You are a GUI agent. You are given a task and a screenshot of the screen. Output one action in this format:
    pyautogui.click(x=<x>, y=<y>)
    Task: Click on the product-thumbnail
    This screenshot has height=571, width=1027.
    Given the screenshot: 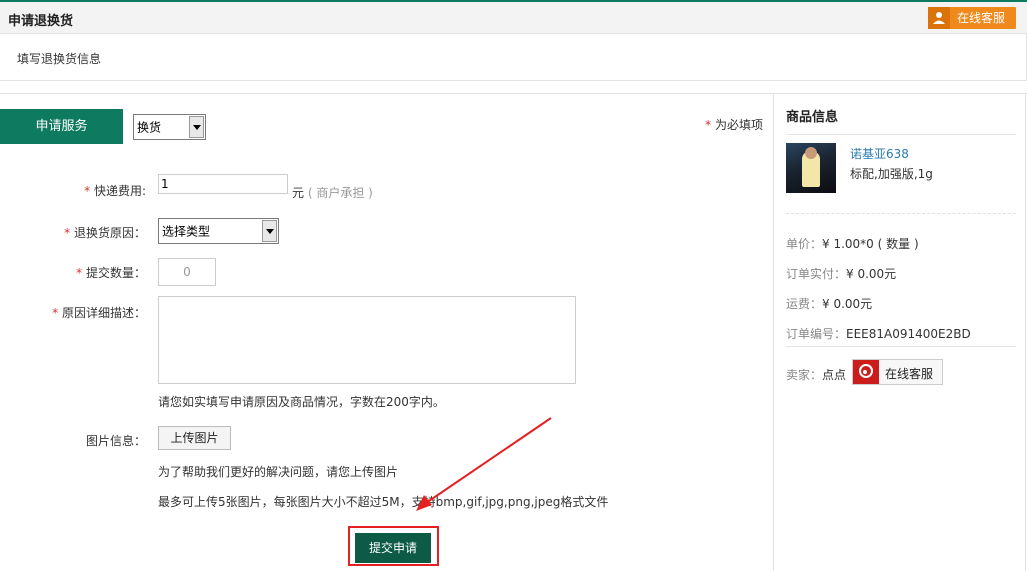 What is the action you would take?
    pyautogui.click(x=811, y=168)
    